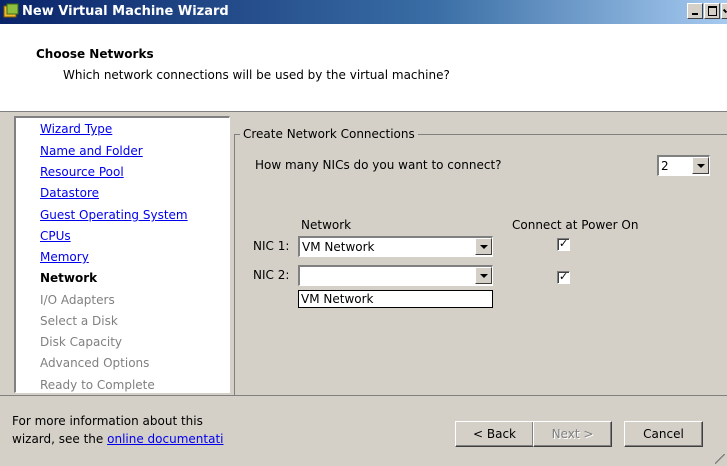 Image resolution: width=727 pixels, height=466 pixels. Describe the element at coordinates (663, 434) in the screenshot. I see `cancel-button: Cancel` at that location.